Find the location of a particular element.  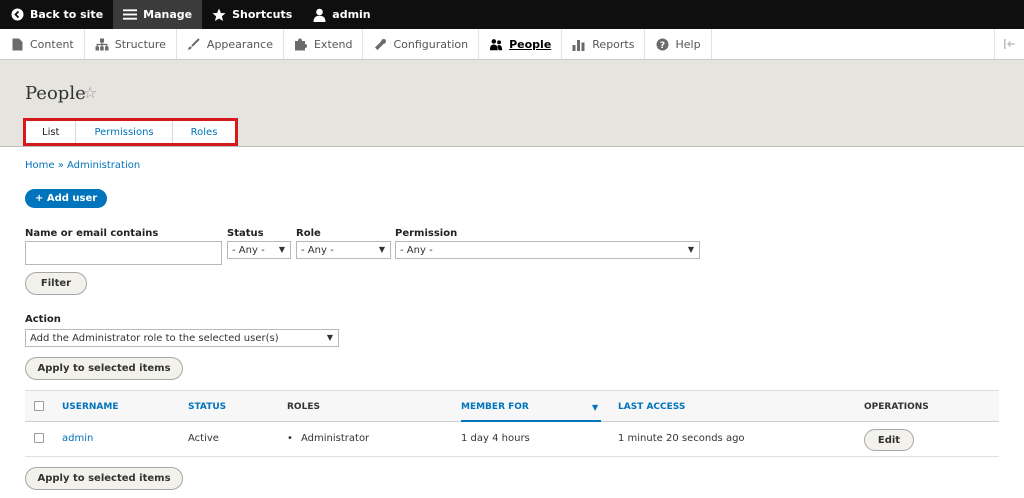

tray-item-label: People is located at coordinates (530, 44).